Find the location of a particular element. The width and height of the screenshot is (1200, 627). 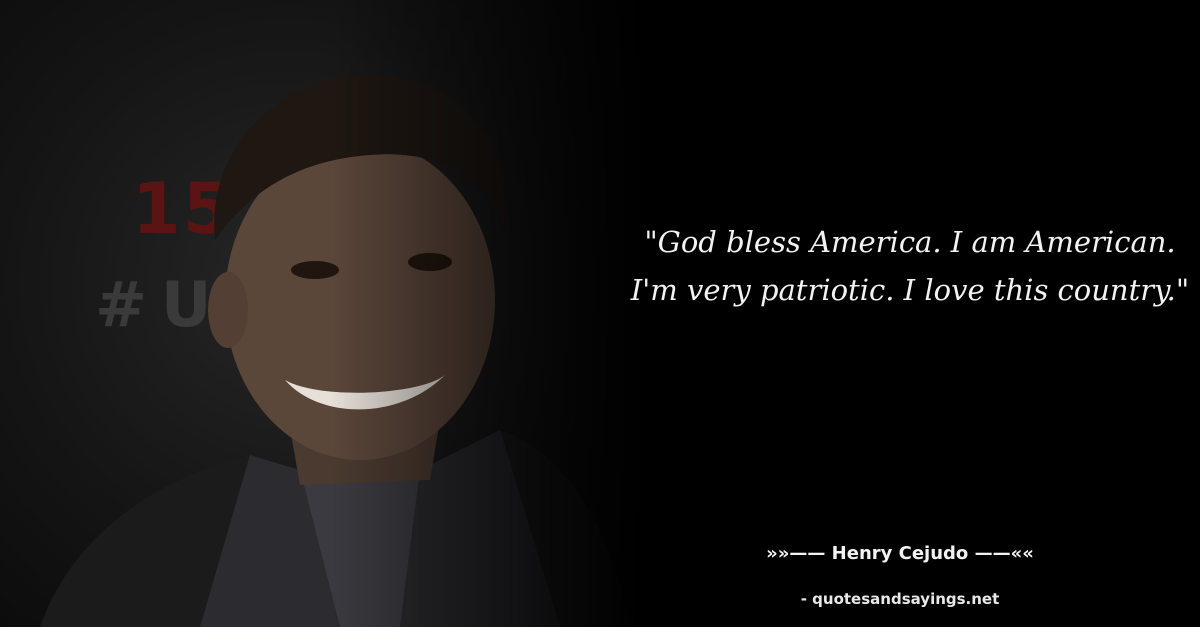

source-link: - quotesandsayings.net is located at coordinates (900, 599).